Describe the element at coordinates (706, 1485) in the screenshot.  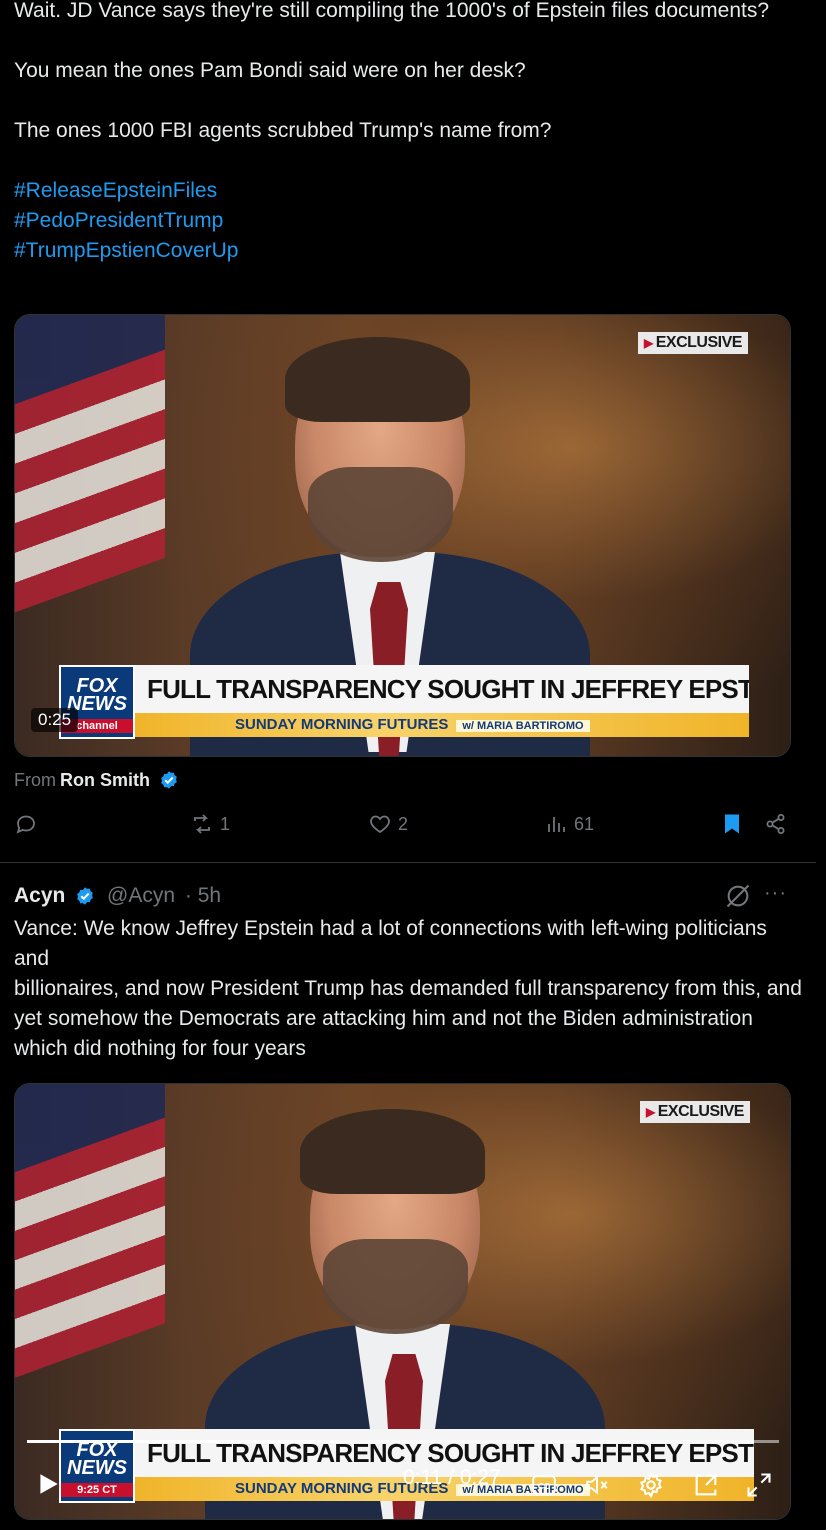
I see `picture-in-picture-icon` at that location.